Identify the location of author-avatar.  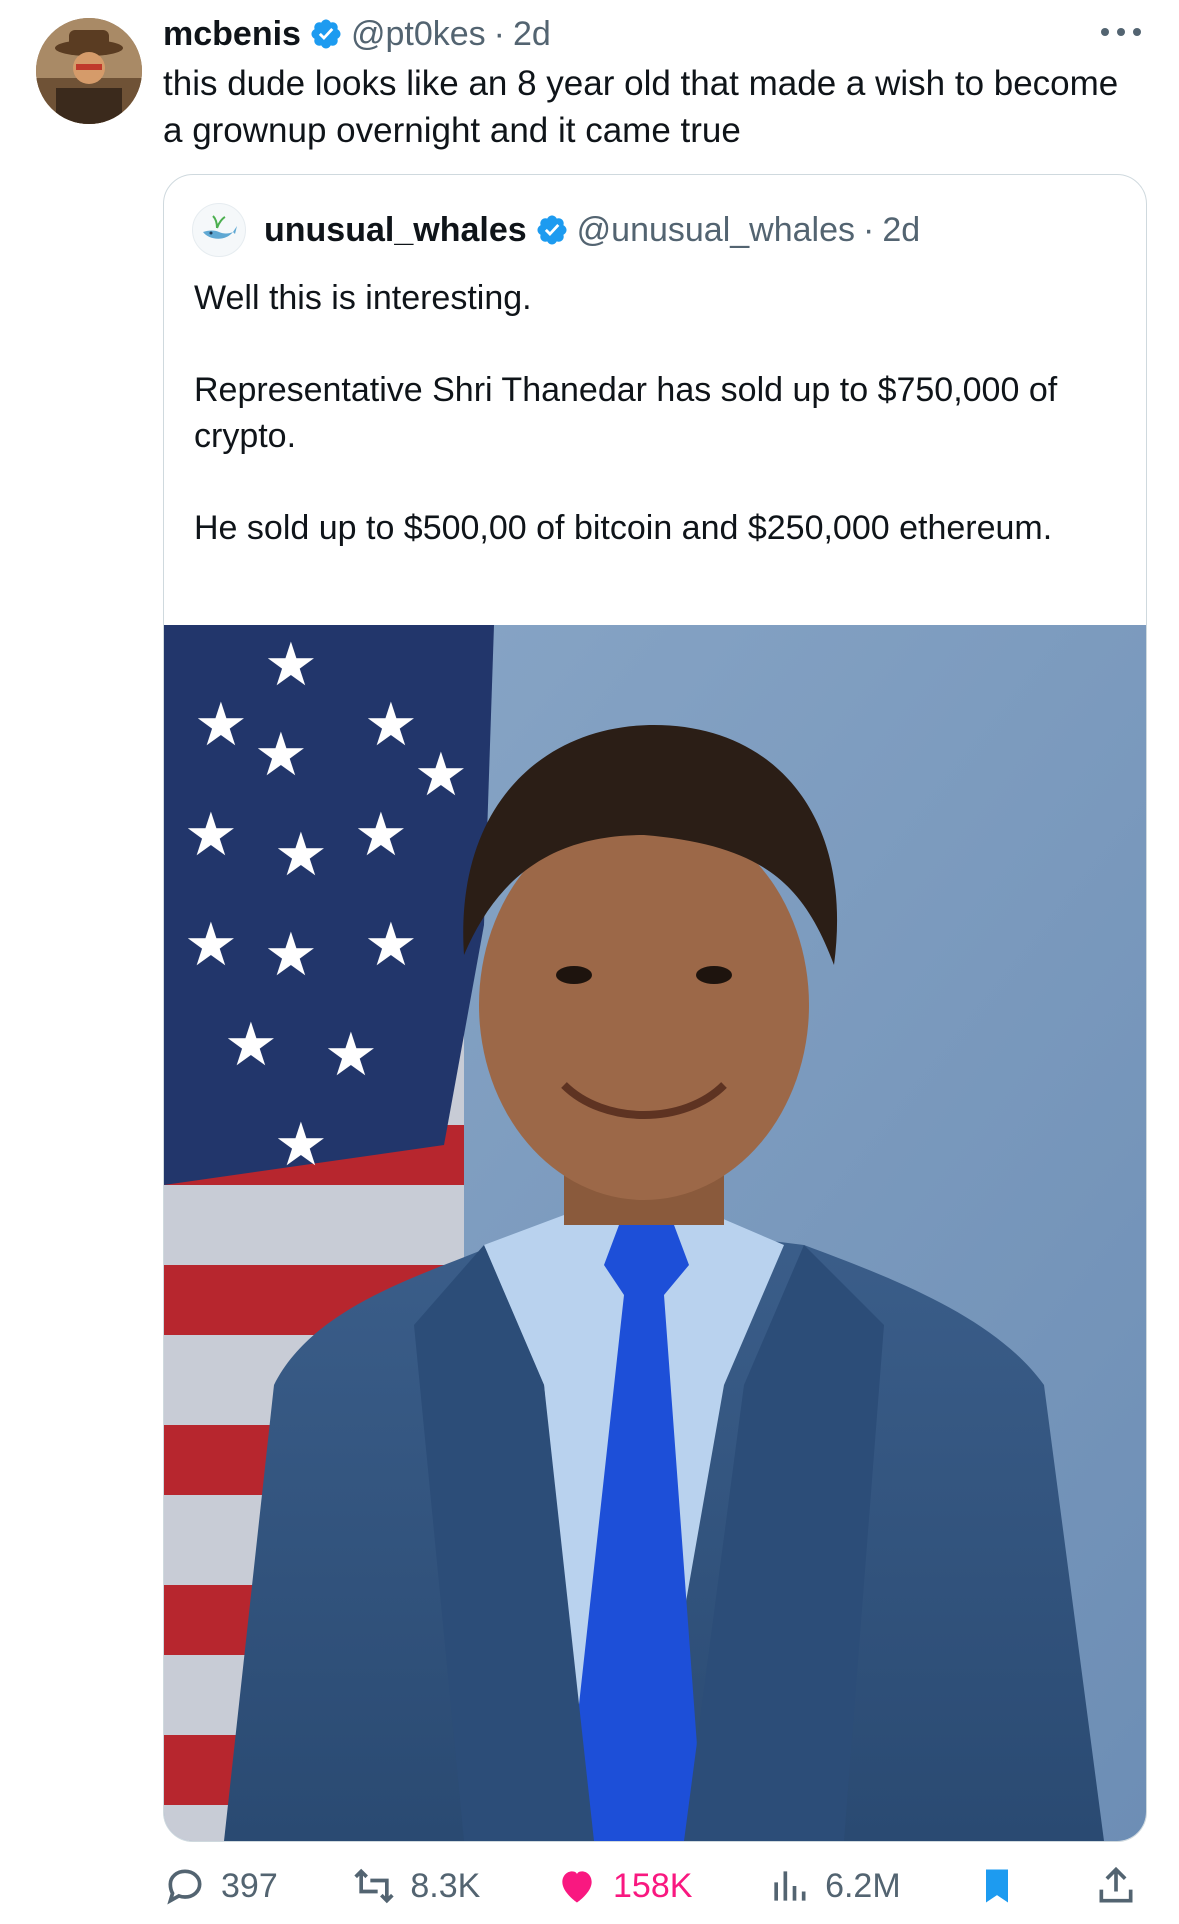
(89, 71).